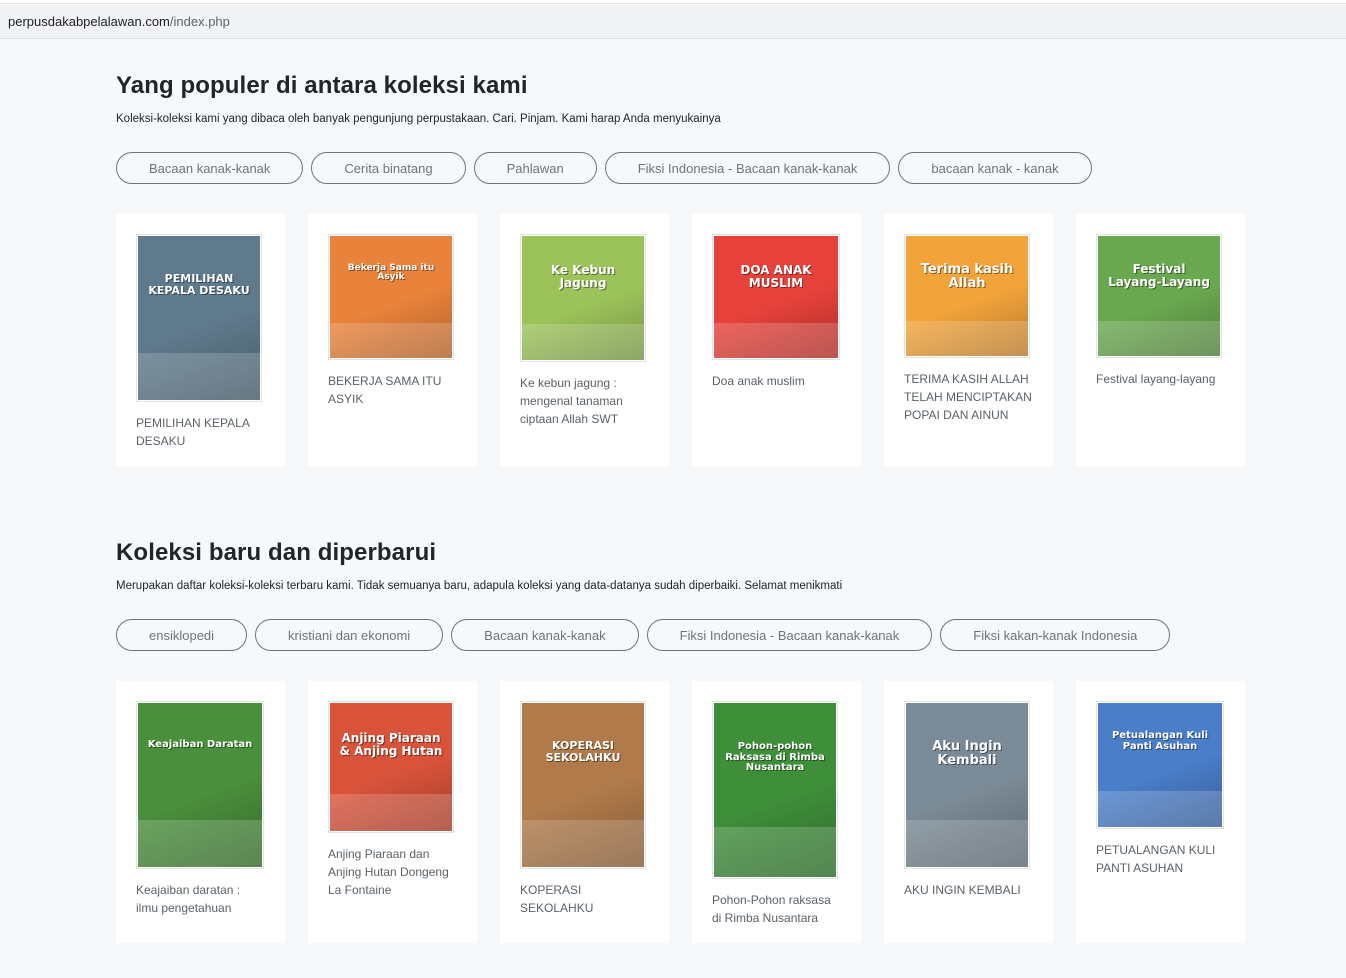 This screenshot has height=978, width=1346. Describe the element at coordinates (967, 785) in the screenshot. I see `book-cover-image: Aku Ingin Kembali` at that location.